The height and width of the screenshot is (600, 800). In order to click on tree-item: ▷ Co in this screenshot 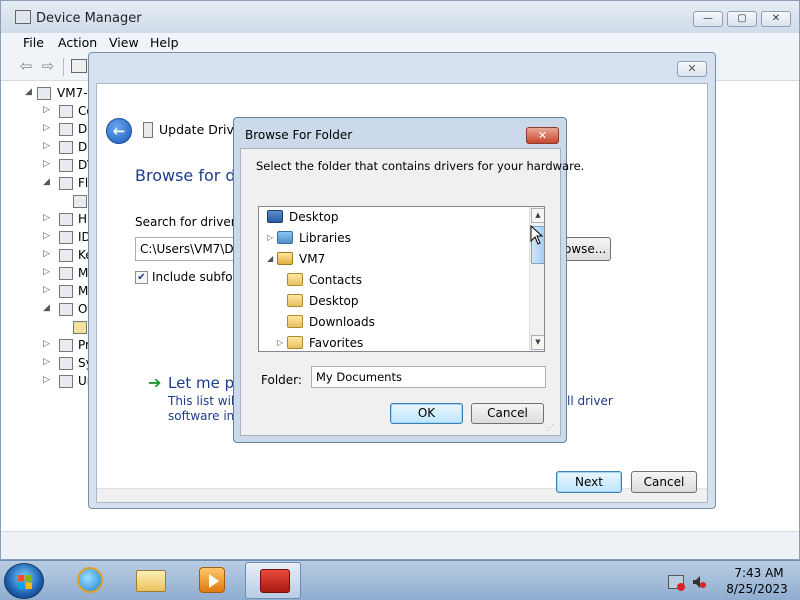, I will do `click(47, 112)`.